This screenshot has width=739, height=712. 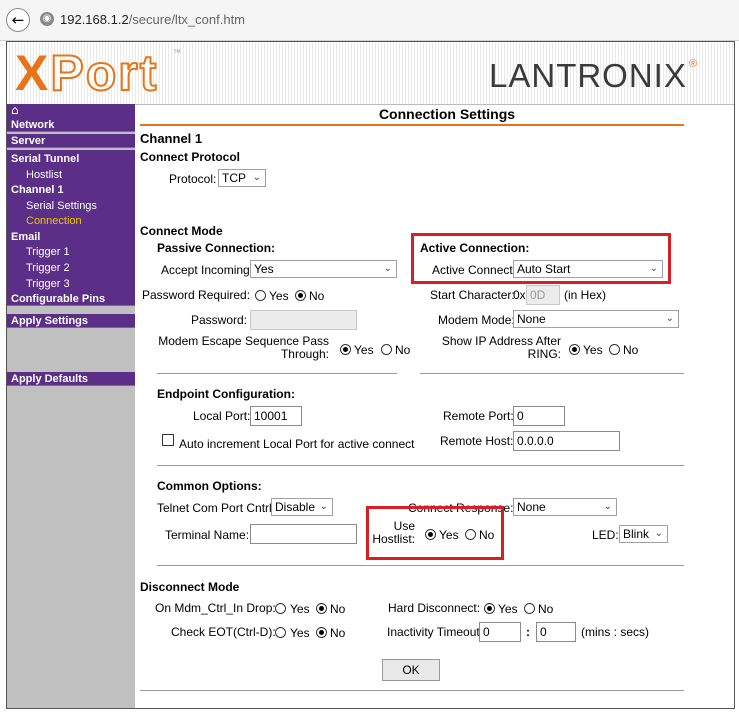 I want to click on led-select: Blink ⌄, so click(x=643, y=534).